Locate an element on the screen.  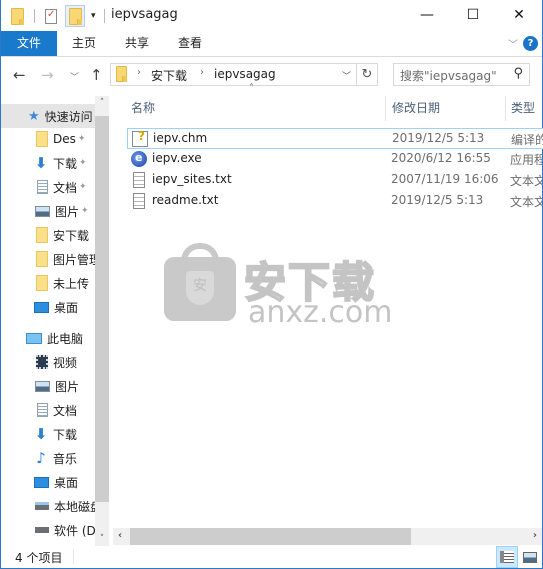
breadcrumb-item: iepvsagag is located at coordinates (245, 74).